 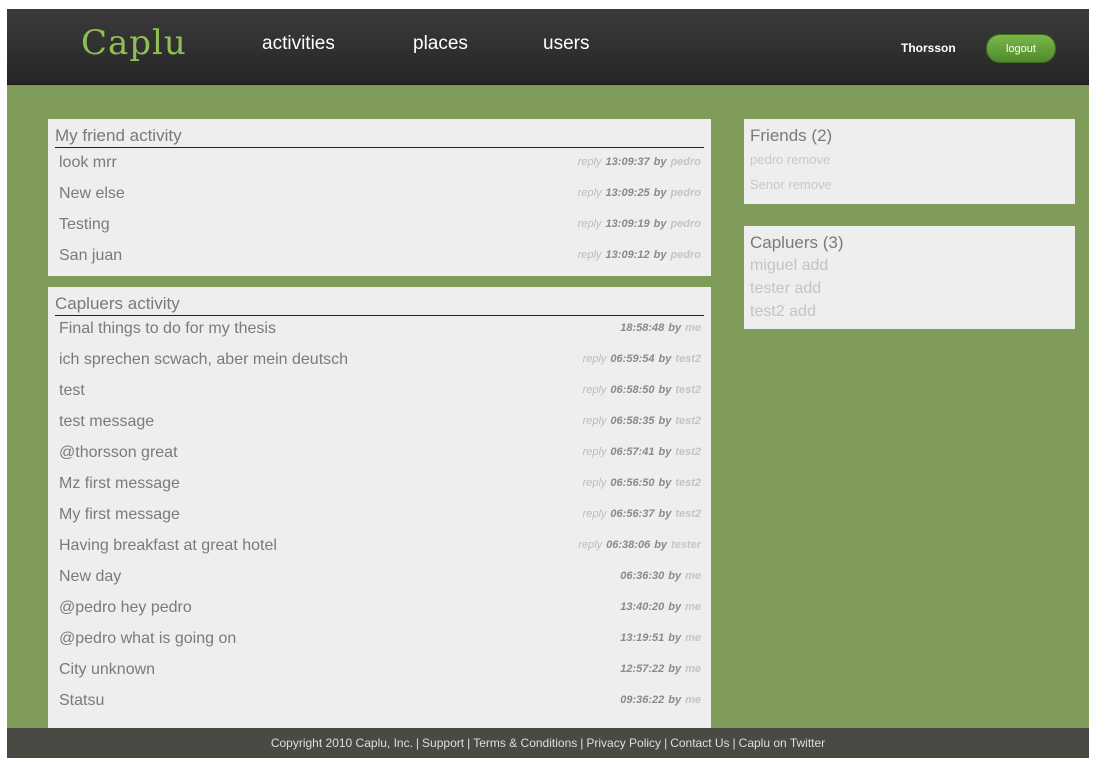 What do you see at coordinates (791, 135) in the screenshot?
I see `friends-title: Friends (2)` at bounding box center [791, 135].